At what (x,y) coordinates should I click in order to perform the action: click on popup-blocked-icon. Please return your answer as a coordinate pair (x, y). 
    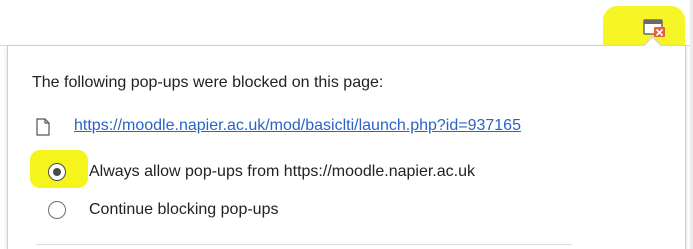
    Looking at the image, I should click on (655, 28).